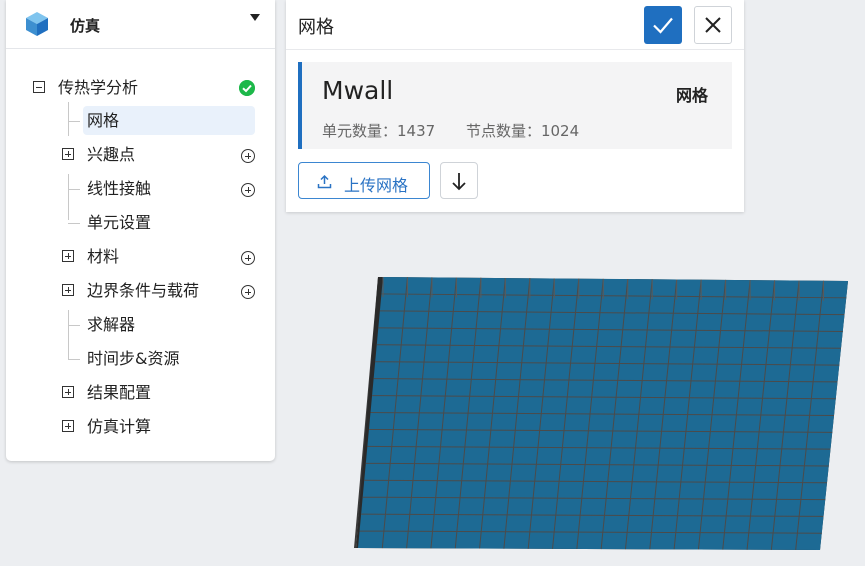  I want to click on collapse-icon, so click(39, 87).